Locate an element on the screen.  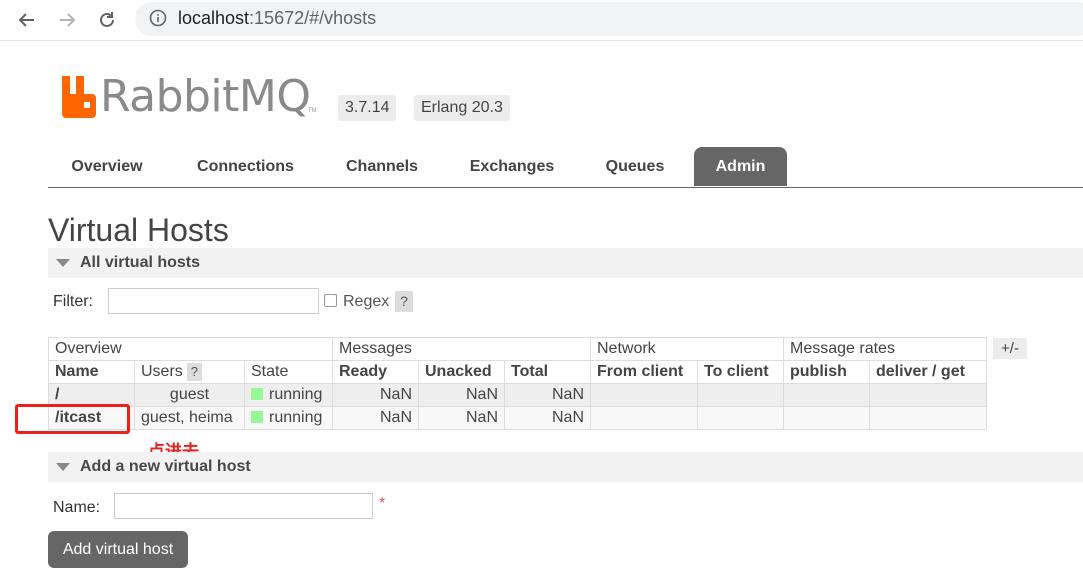
filter-input is located at coordinates (213, 301).